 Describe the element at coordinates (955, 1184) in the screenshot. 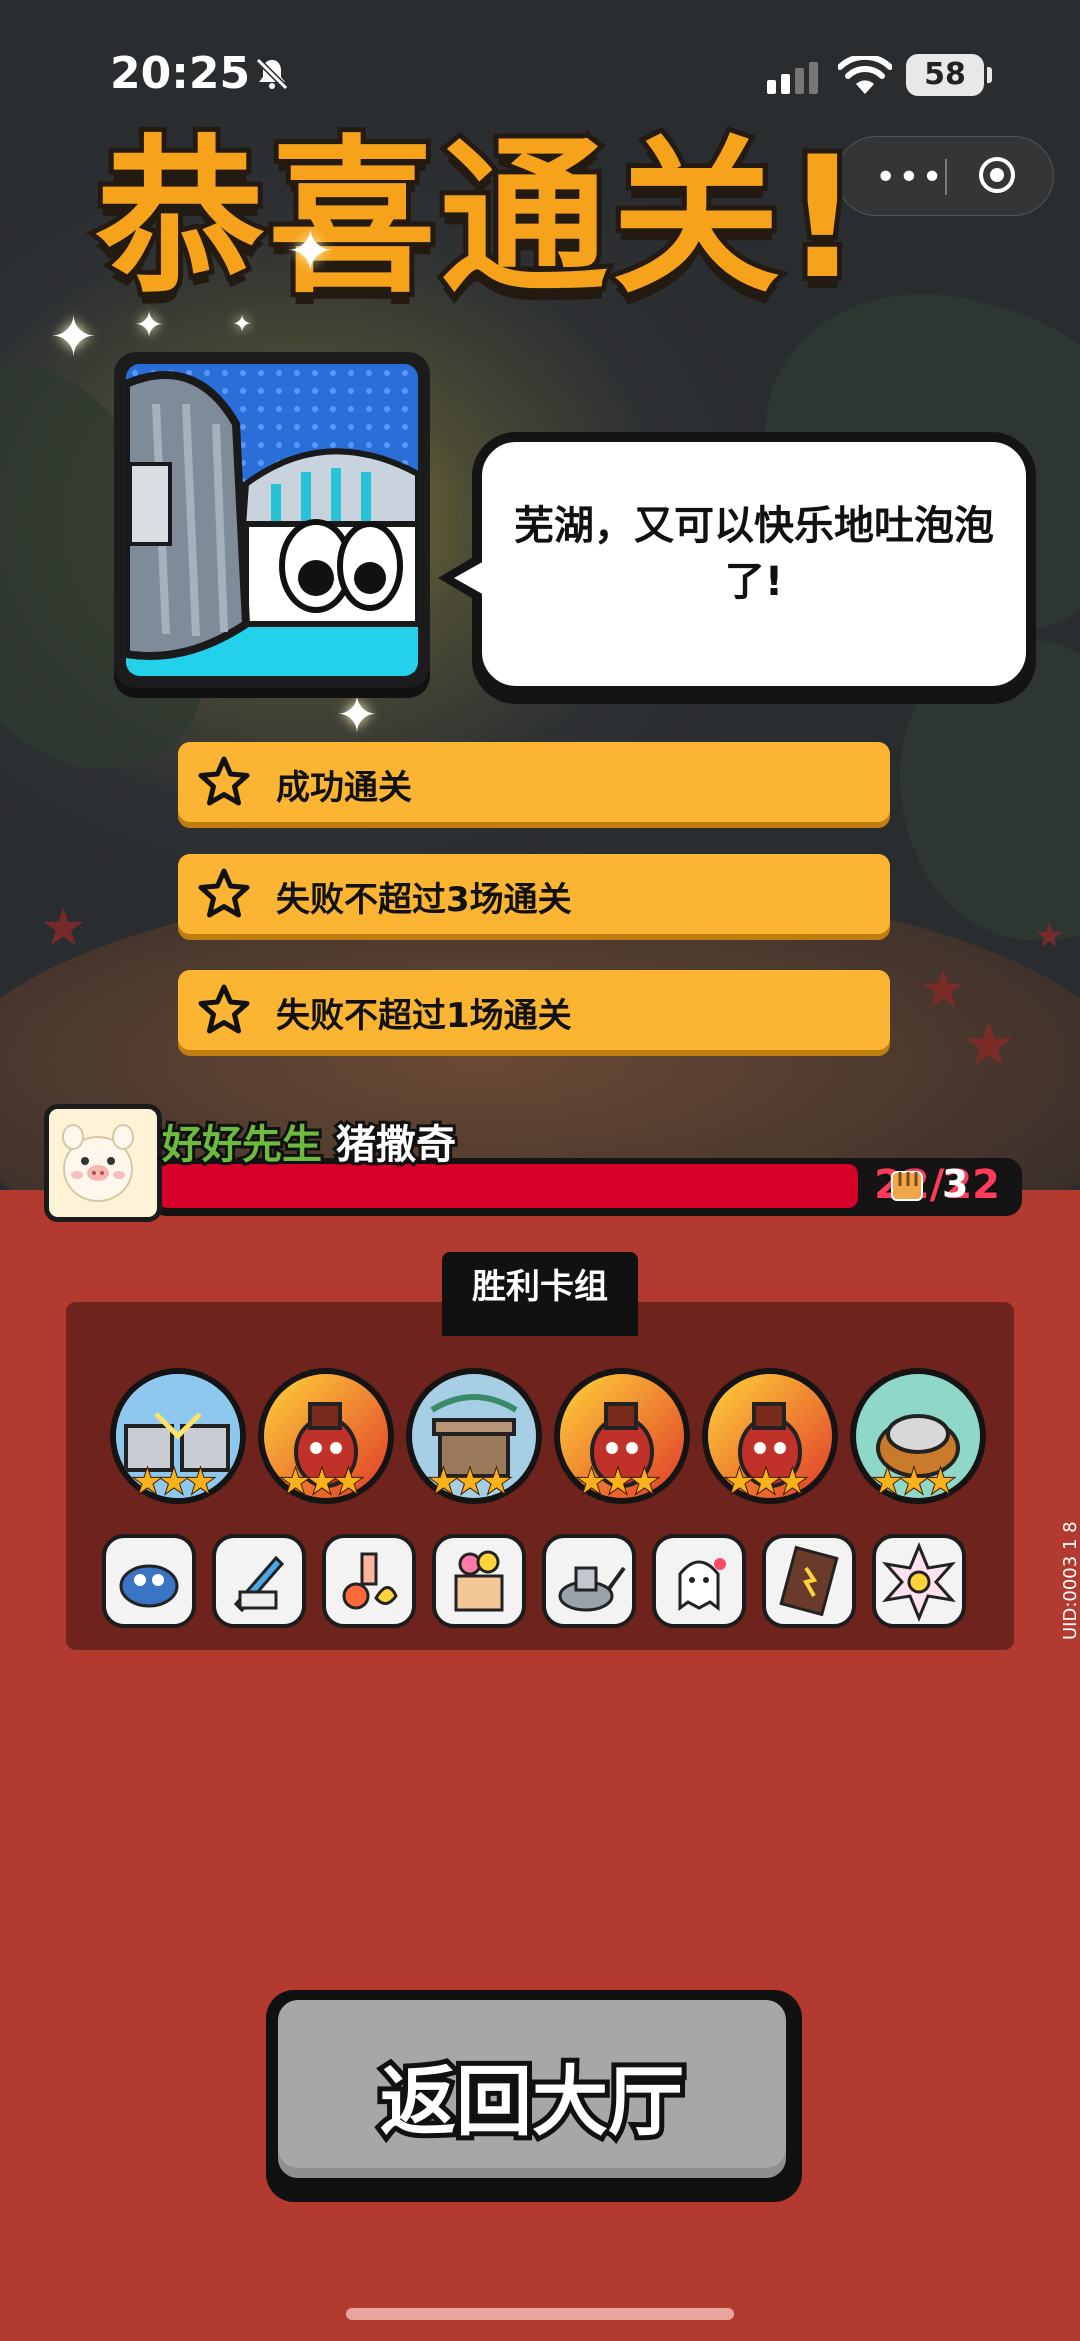

I see `power-count: 3` at that location.